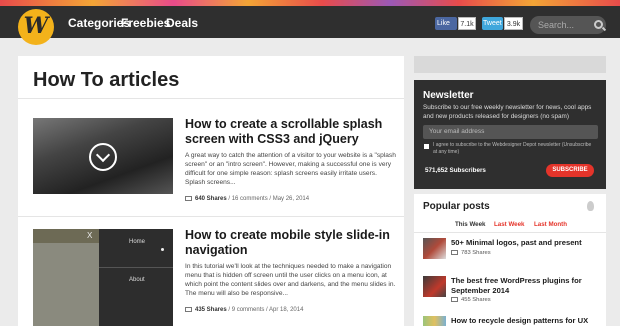  I want to click on article-meta: 640 Shares / 16 comments / May 26, 2014, so click(247, 199).